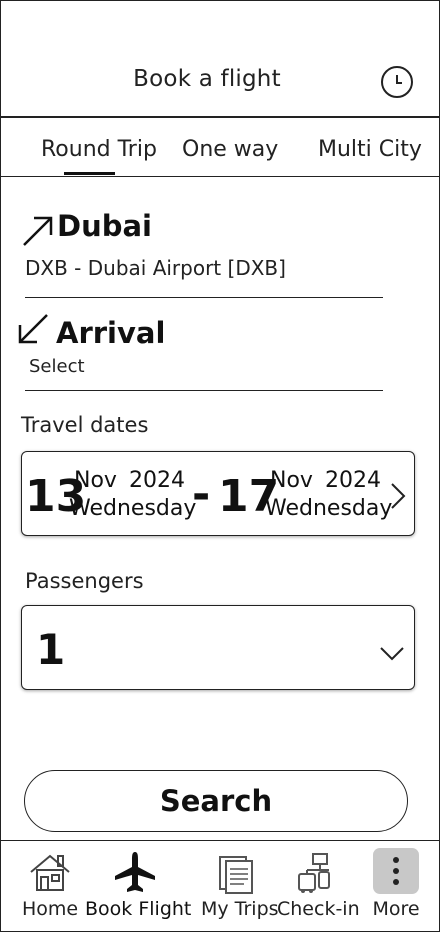 The height and width of the screenshot is (932, 440). I want to click on active-tab-indicator, so click(89, 173).